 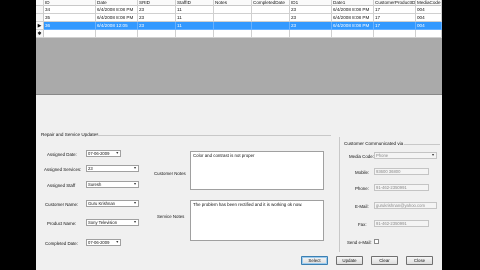 I want to click on select-button: Select, so click(x=314, y=260).